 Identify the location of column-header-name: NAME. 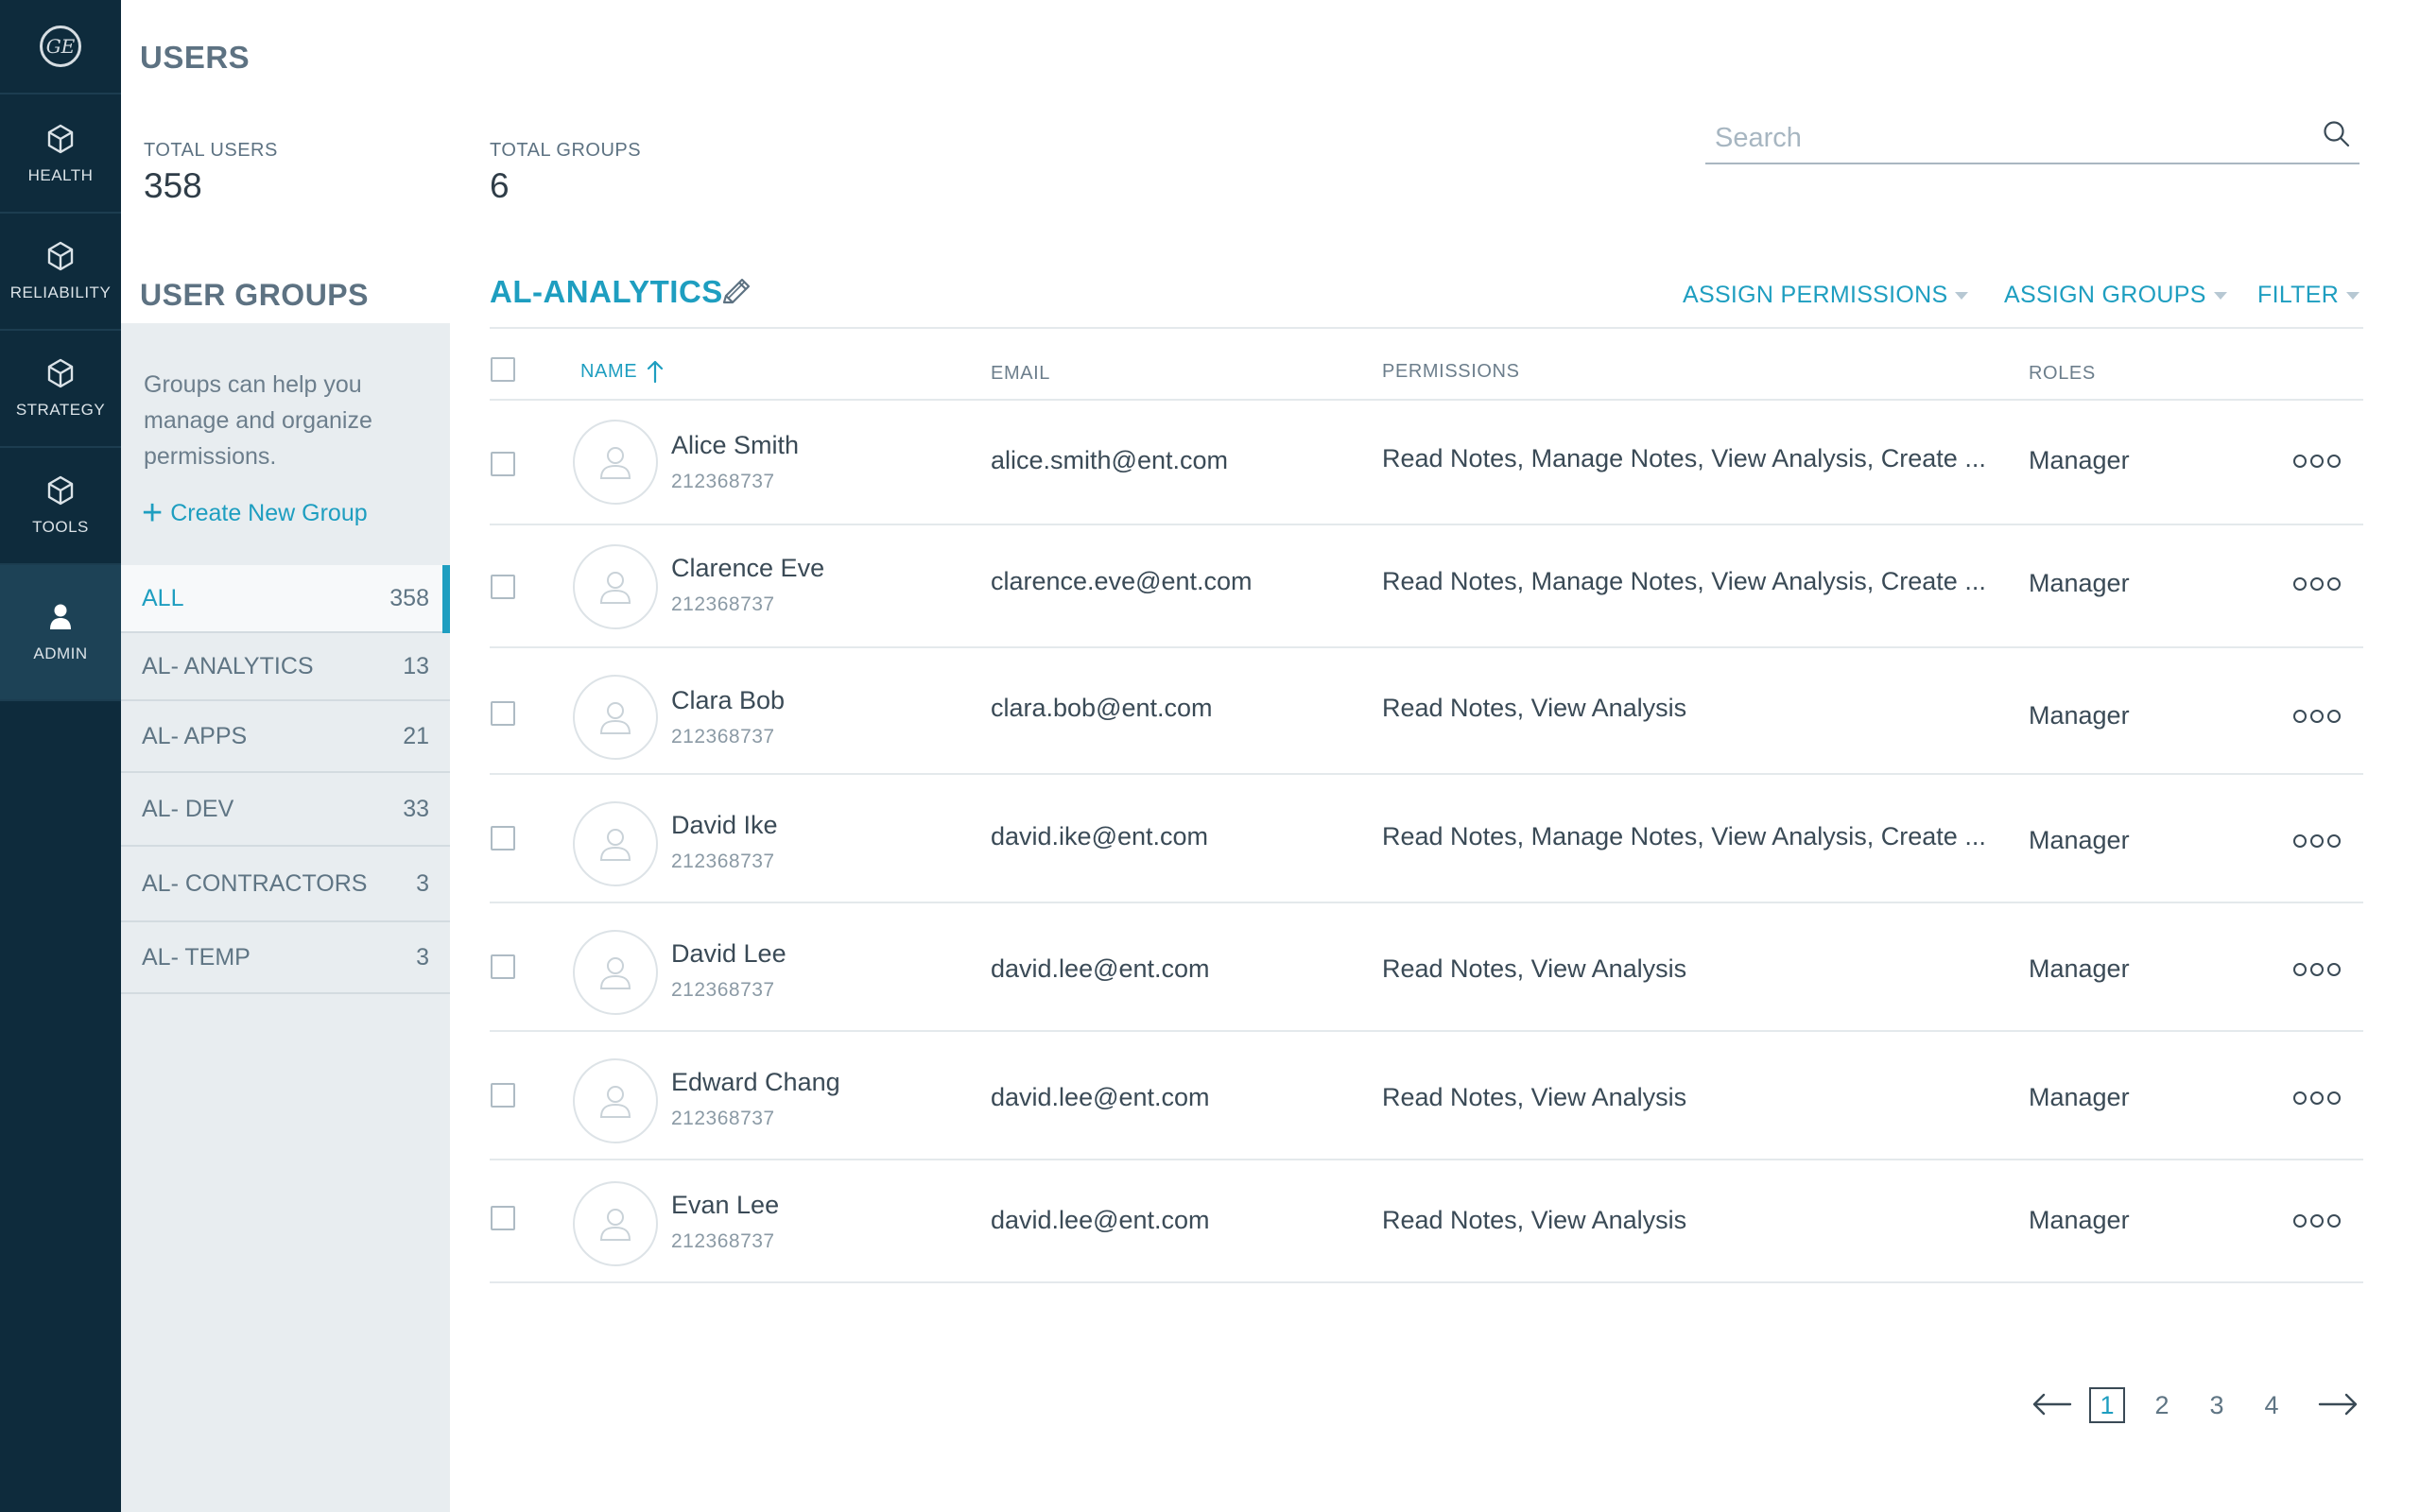
(623, 371).